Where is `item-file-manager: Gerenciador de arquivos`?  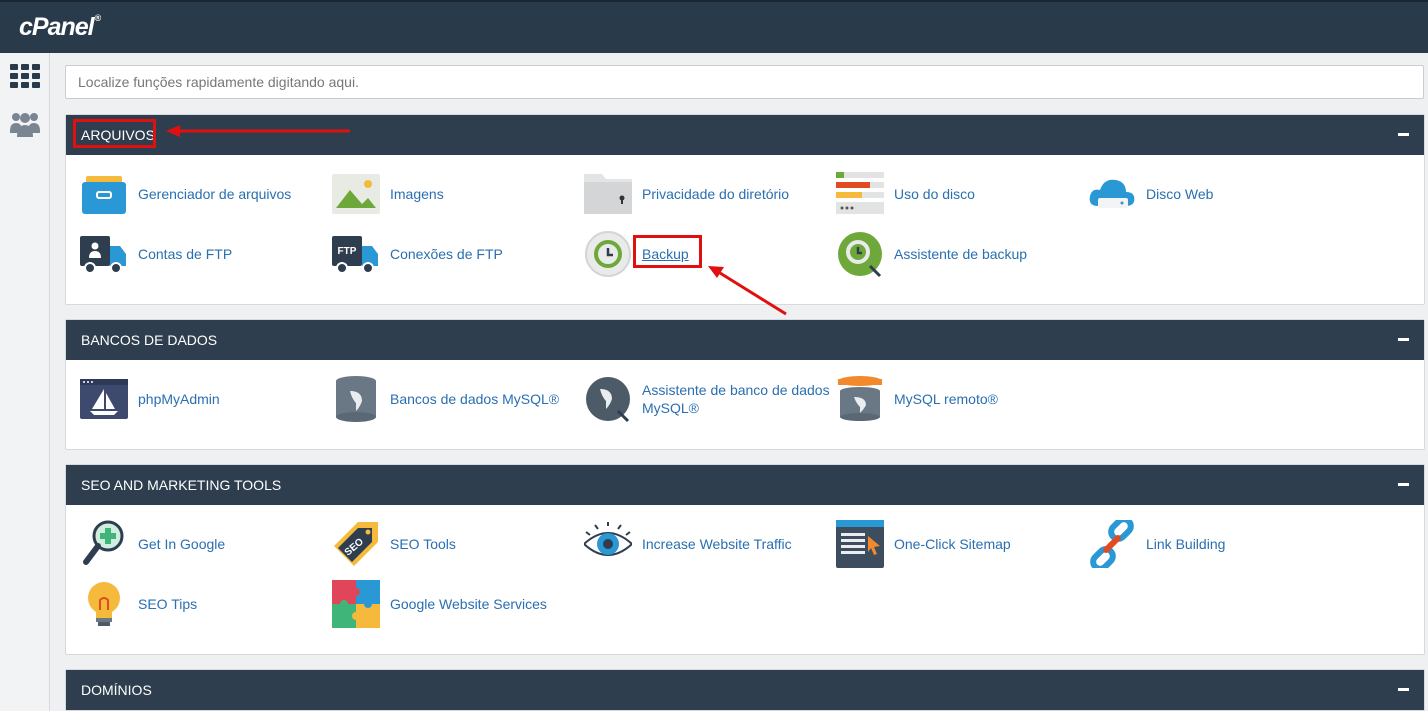 item-file-manager: Gerenciador de arquivos is located at coordinates (191, 194).